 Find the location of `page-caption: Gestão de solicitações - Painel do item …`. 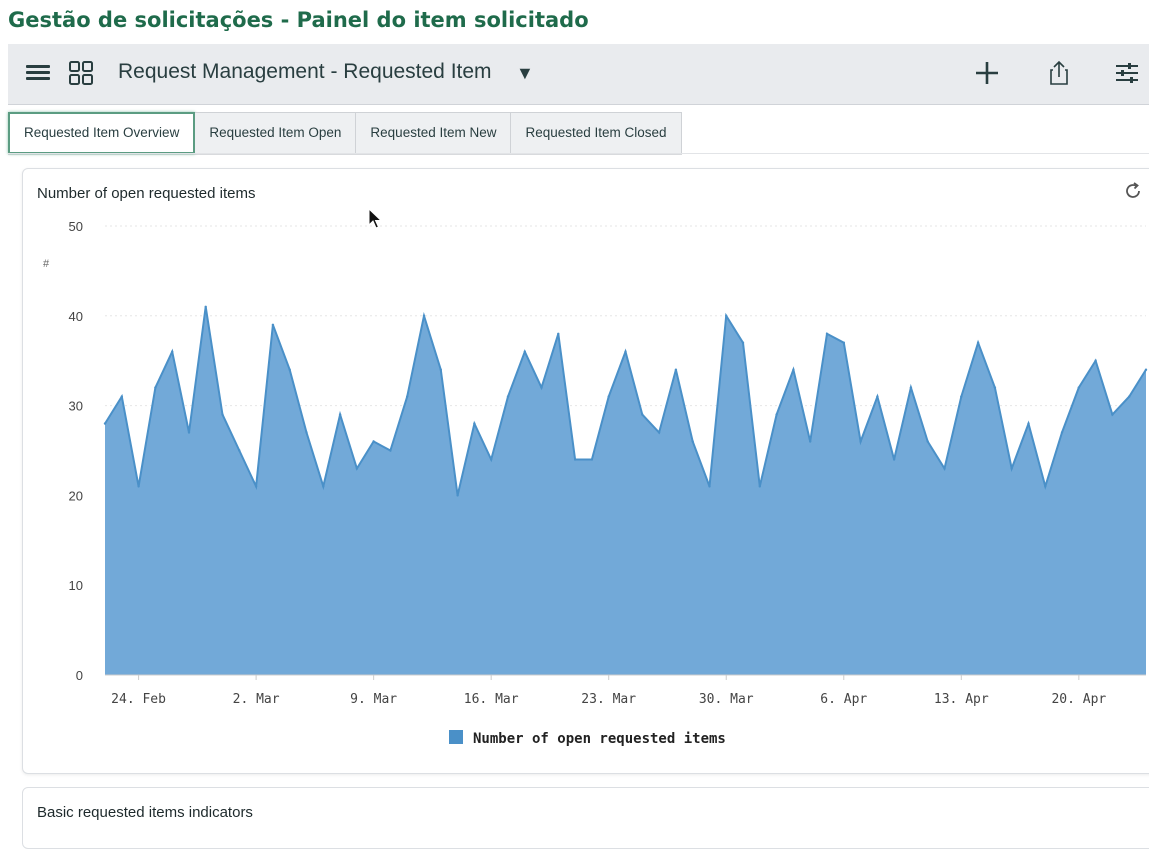

page-caption: Gestão de solicitações - Painel do item … is located at coordinates (298, 20).